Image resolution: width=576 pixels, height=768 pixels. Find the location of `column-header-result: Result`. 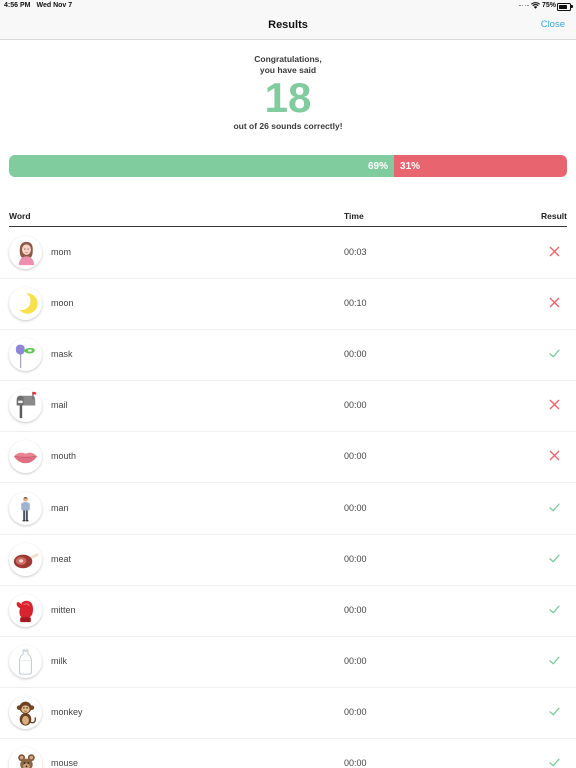

column-header-result: Result is located at coordinates (554, 216).